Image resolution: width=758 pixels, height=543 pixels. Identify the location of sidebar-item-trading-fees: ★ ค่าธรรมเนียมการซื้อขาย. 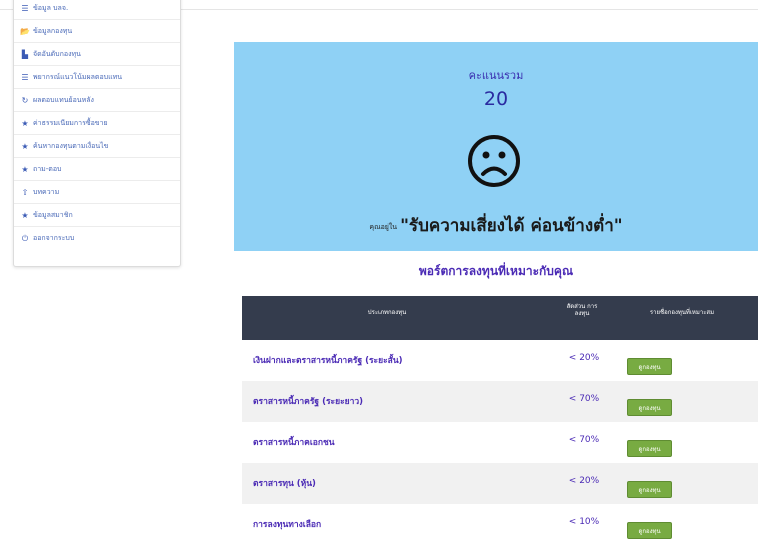
(97, 123).